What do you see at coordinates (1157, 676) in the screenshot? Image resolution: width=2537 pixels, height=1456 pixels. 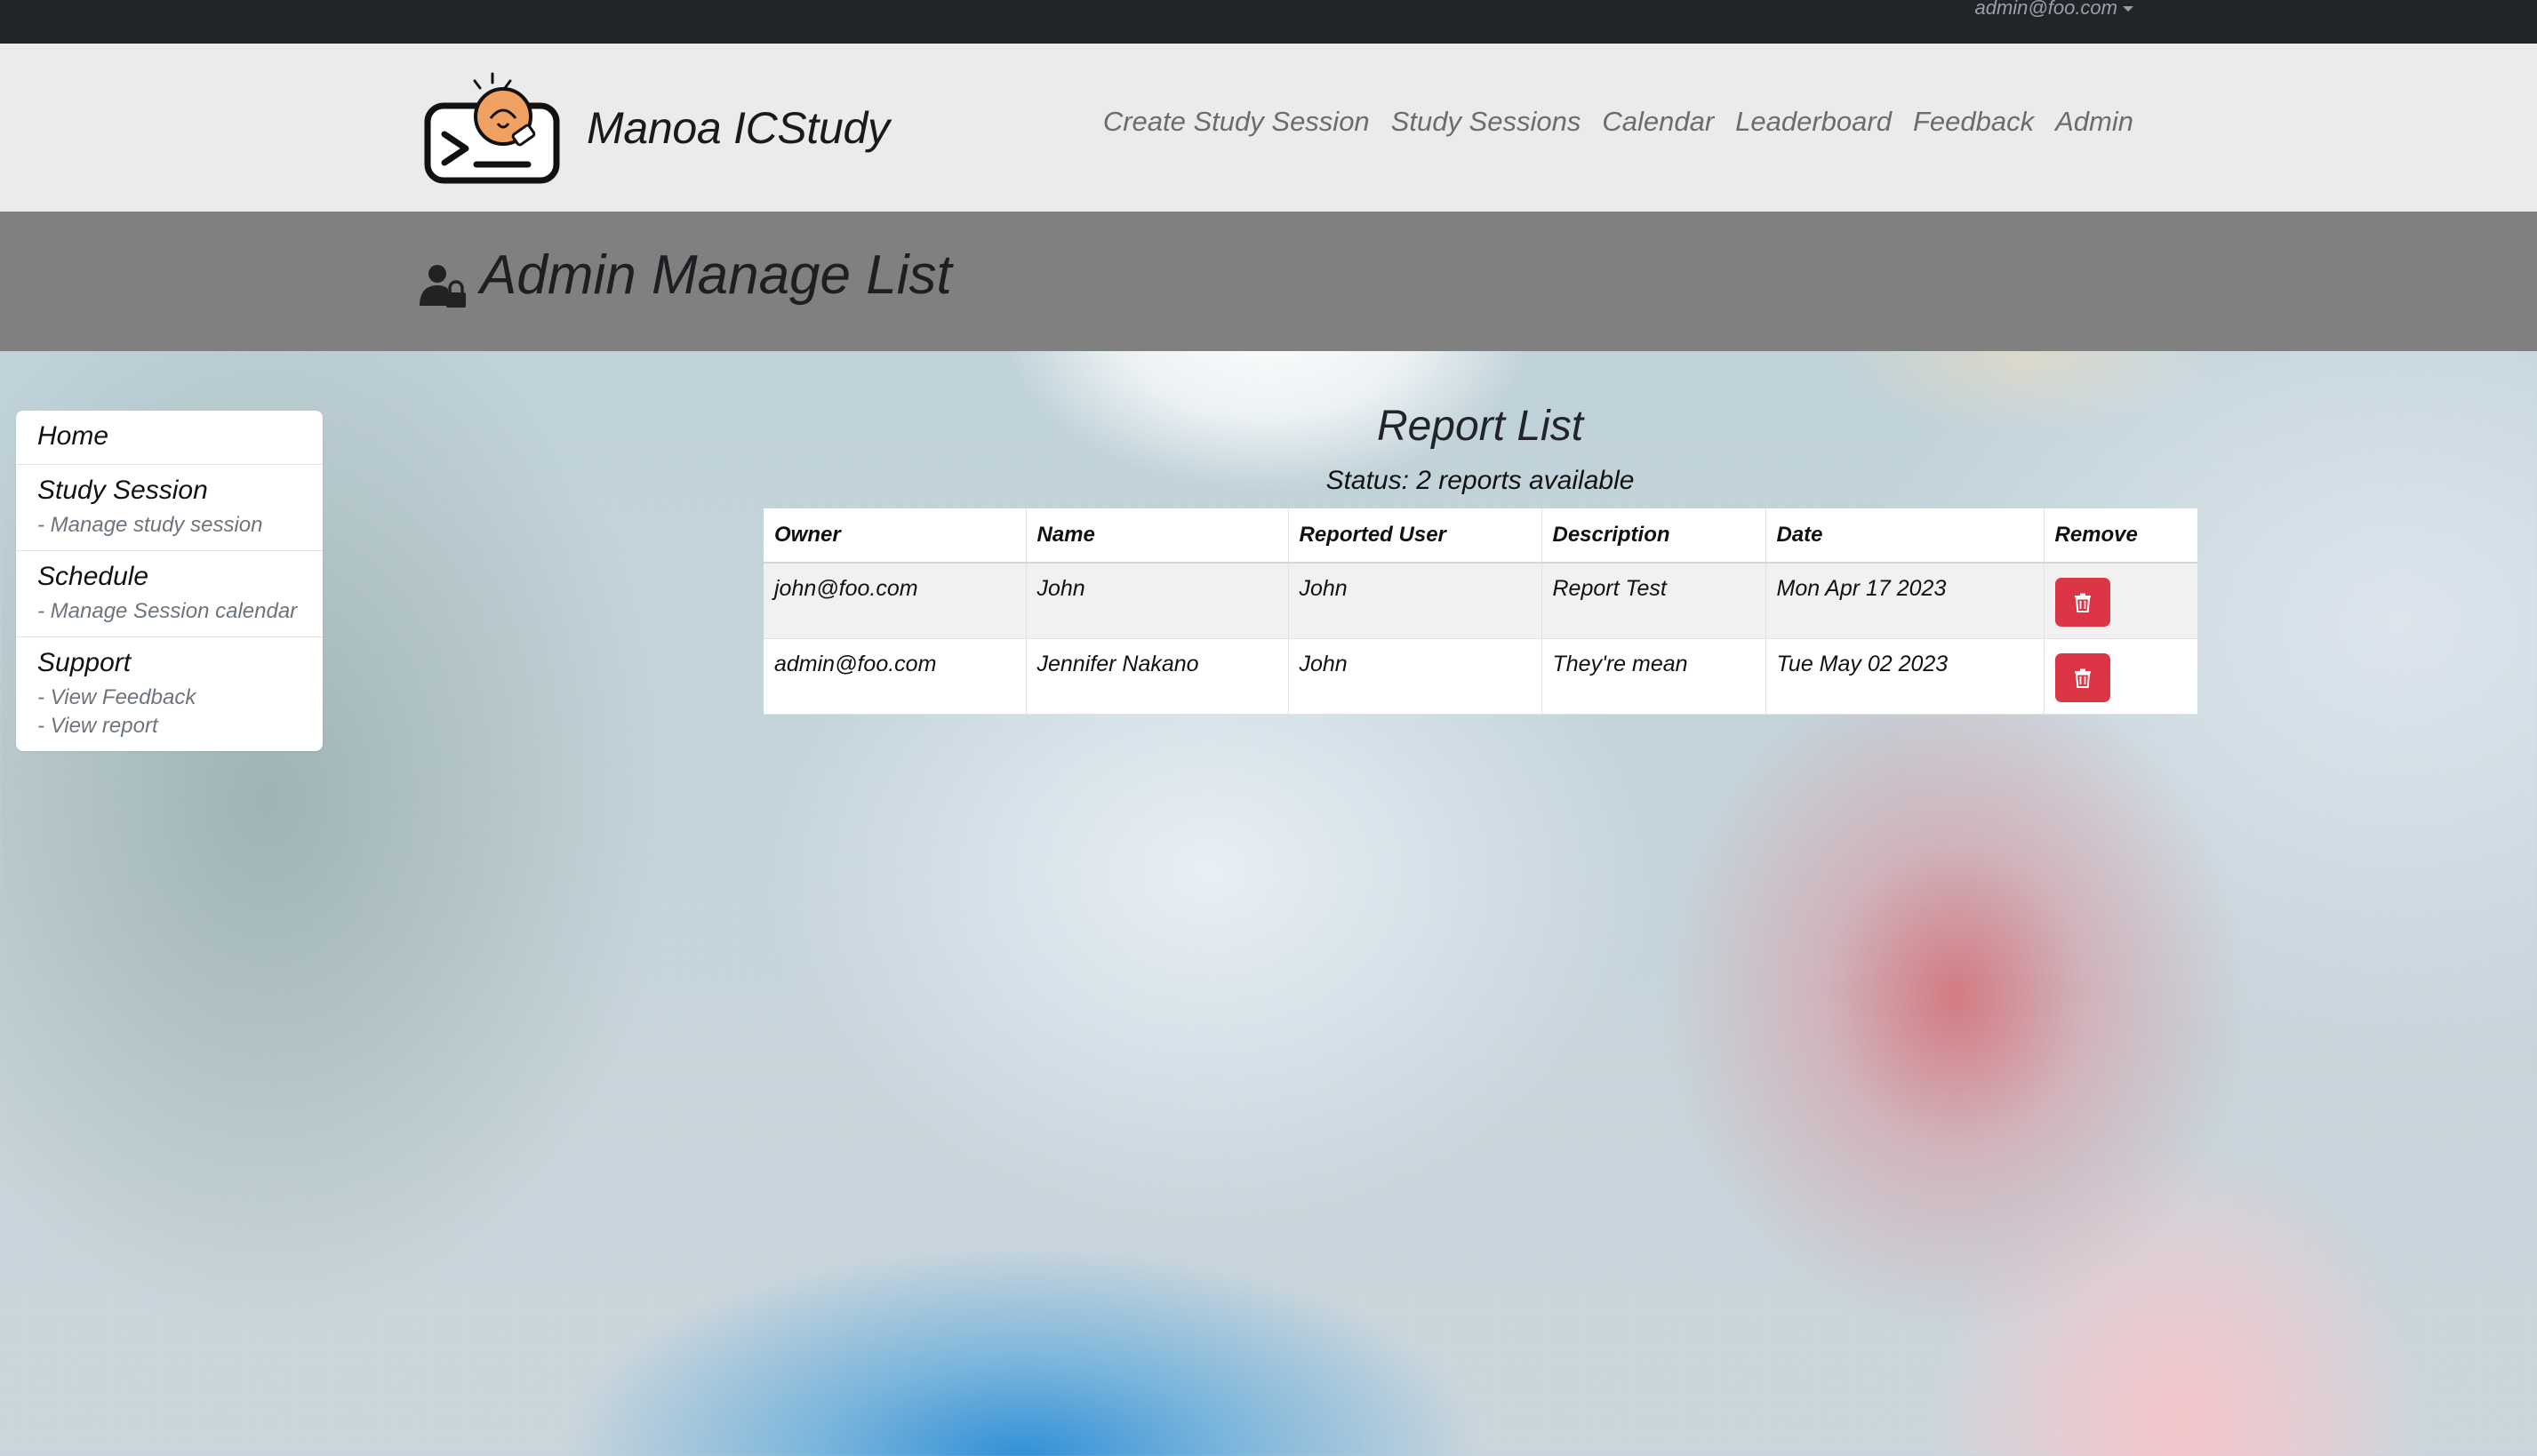 I see `cell-name: Jennifer Nakano` at bounding box center [1157, 676].